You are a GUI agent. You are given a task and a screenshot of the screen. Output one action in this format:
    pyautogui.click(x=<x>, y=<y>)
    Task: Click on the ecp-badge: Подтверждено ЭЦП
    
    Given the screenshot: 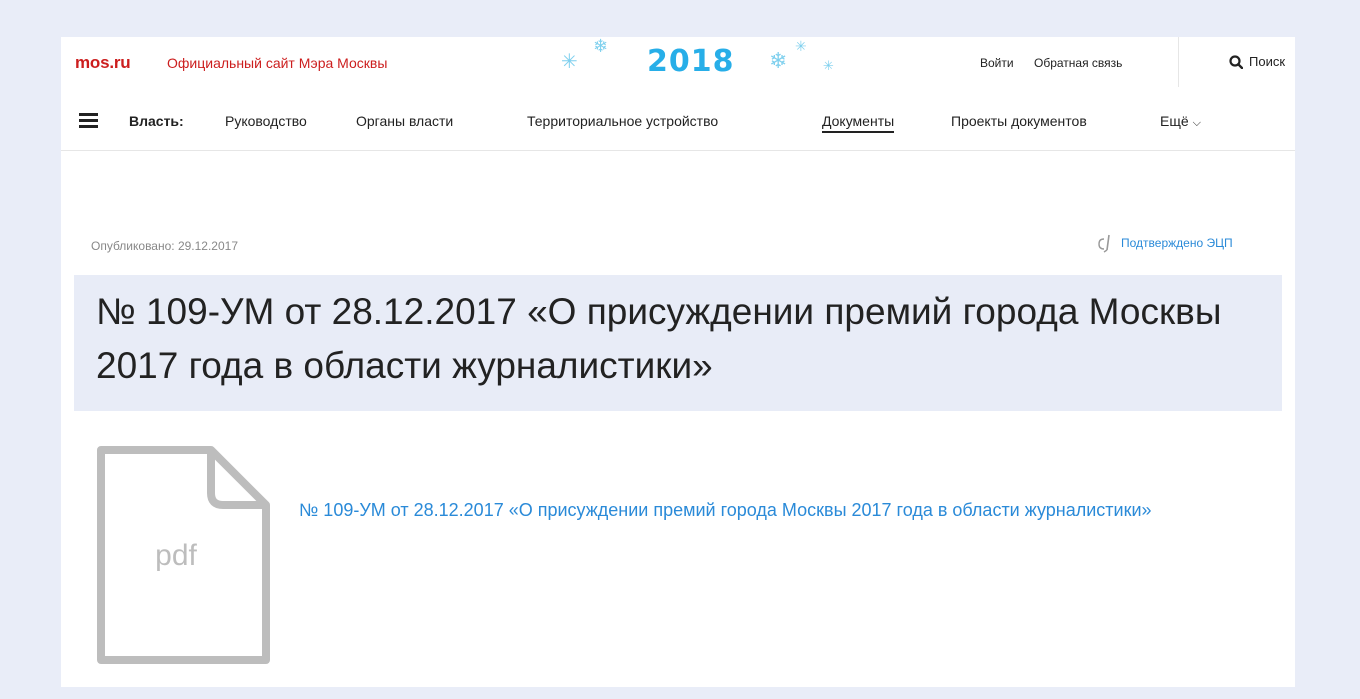 What is the action you would take?
    pyautogui.click(x=1165, y=243)
    